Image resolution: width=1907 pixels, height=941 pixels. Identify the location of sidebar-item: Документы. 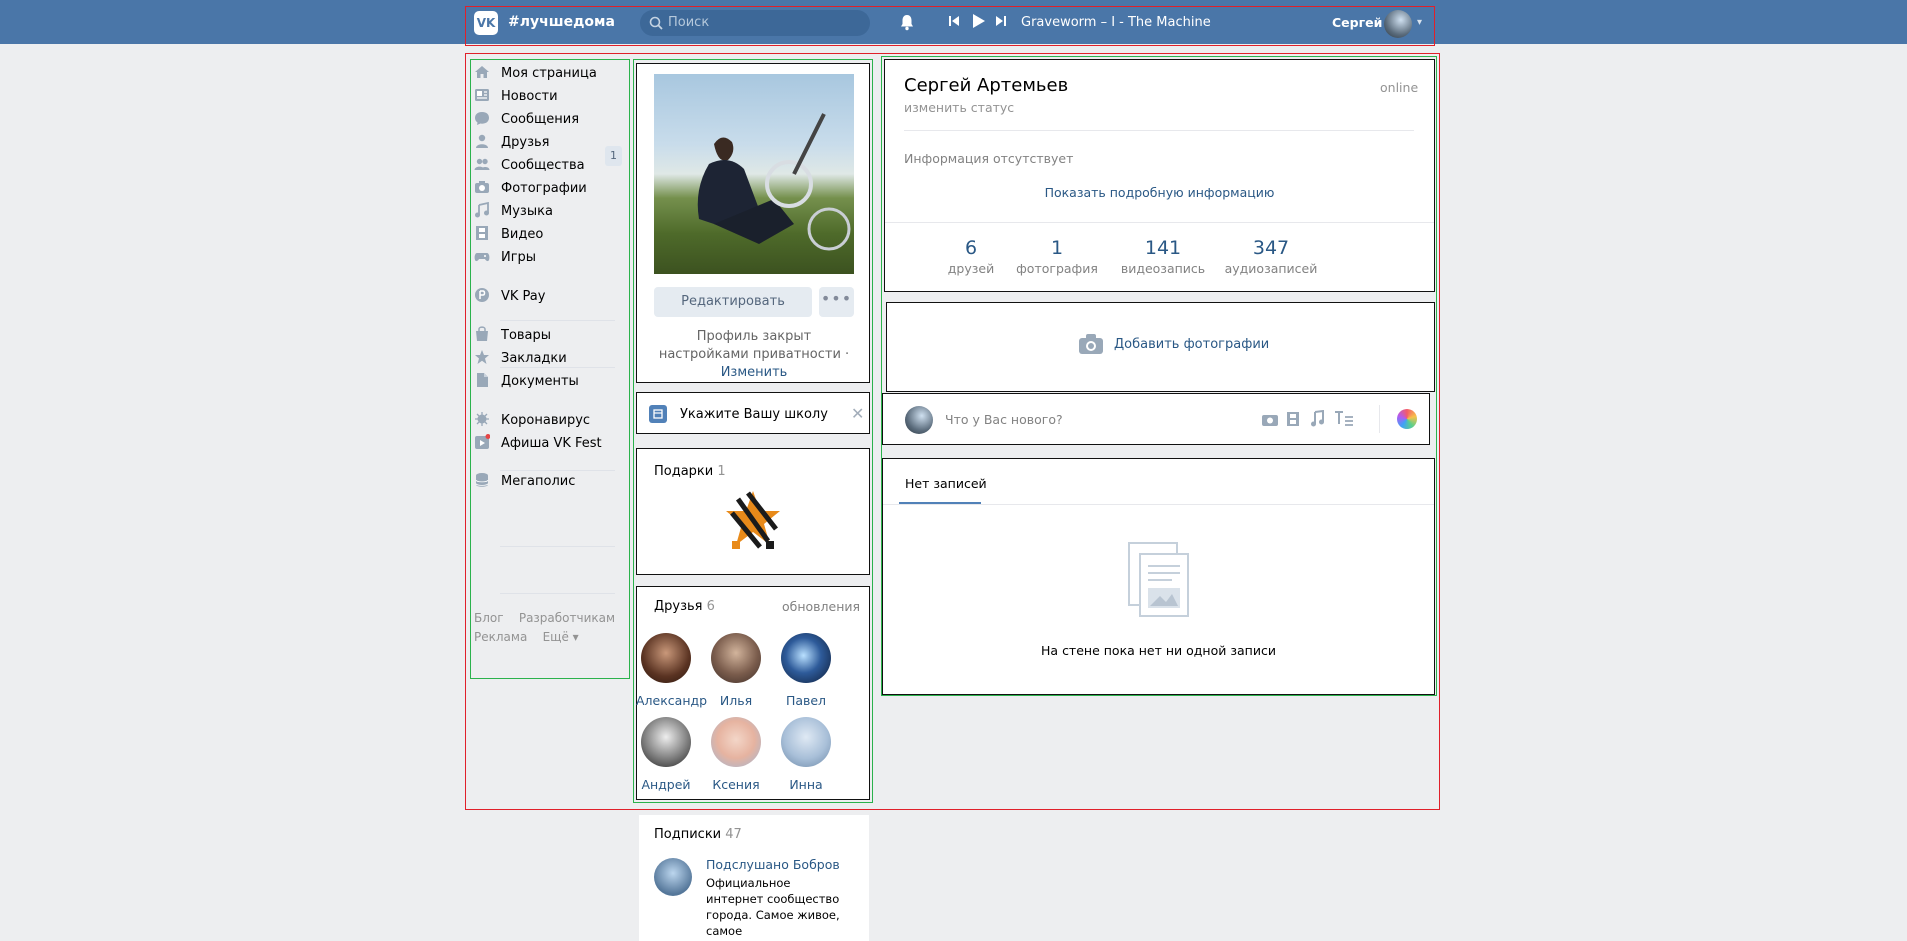
(549, 381).